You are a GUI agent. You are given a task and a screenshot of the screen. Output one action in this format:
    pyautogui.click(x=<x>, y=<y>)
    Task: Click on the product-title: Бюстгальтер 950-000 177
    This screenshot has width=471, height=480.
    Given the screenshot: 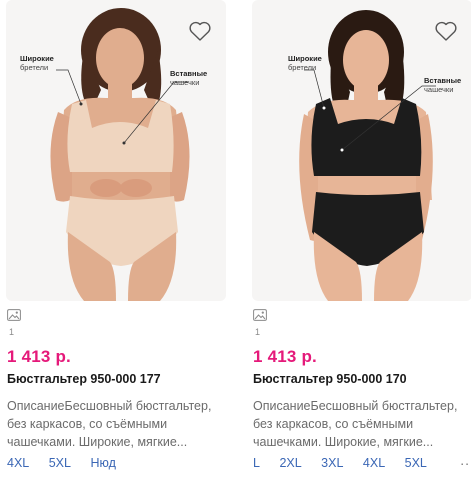 What is the action you would take?
    pyautogui.click(x=84, y=379)
    